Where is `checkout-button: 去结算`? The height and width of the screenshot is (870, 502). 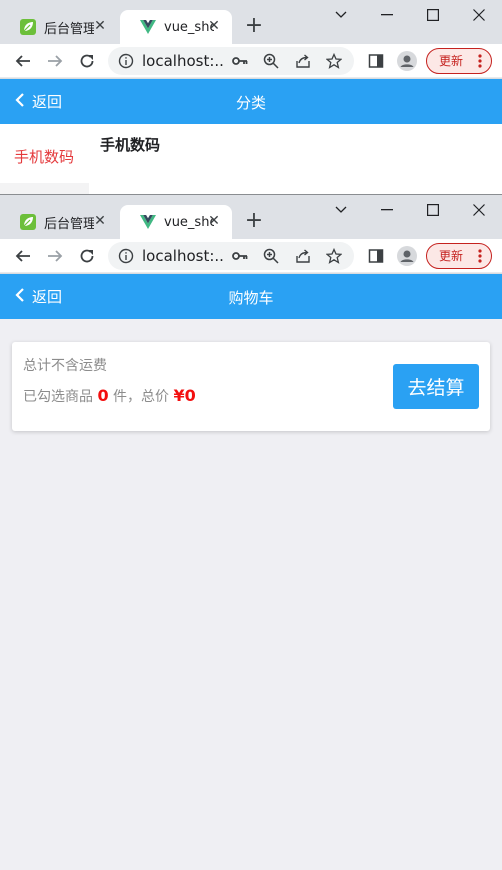 checkout-button: 去结算 is located at coordinates (436, 386).